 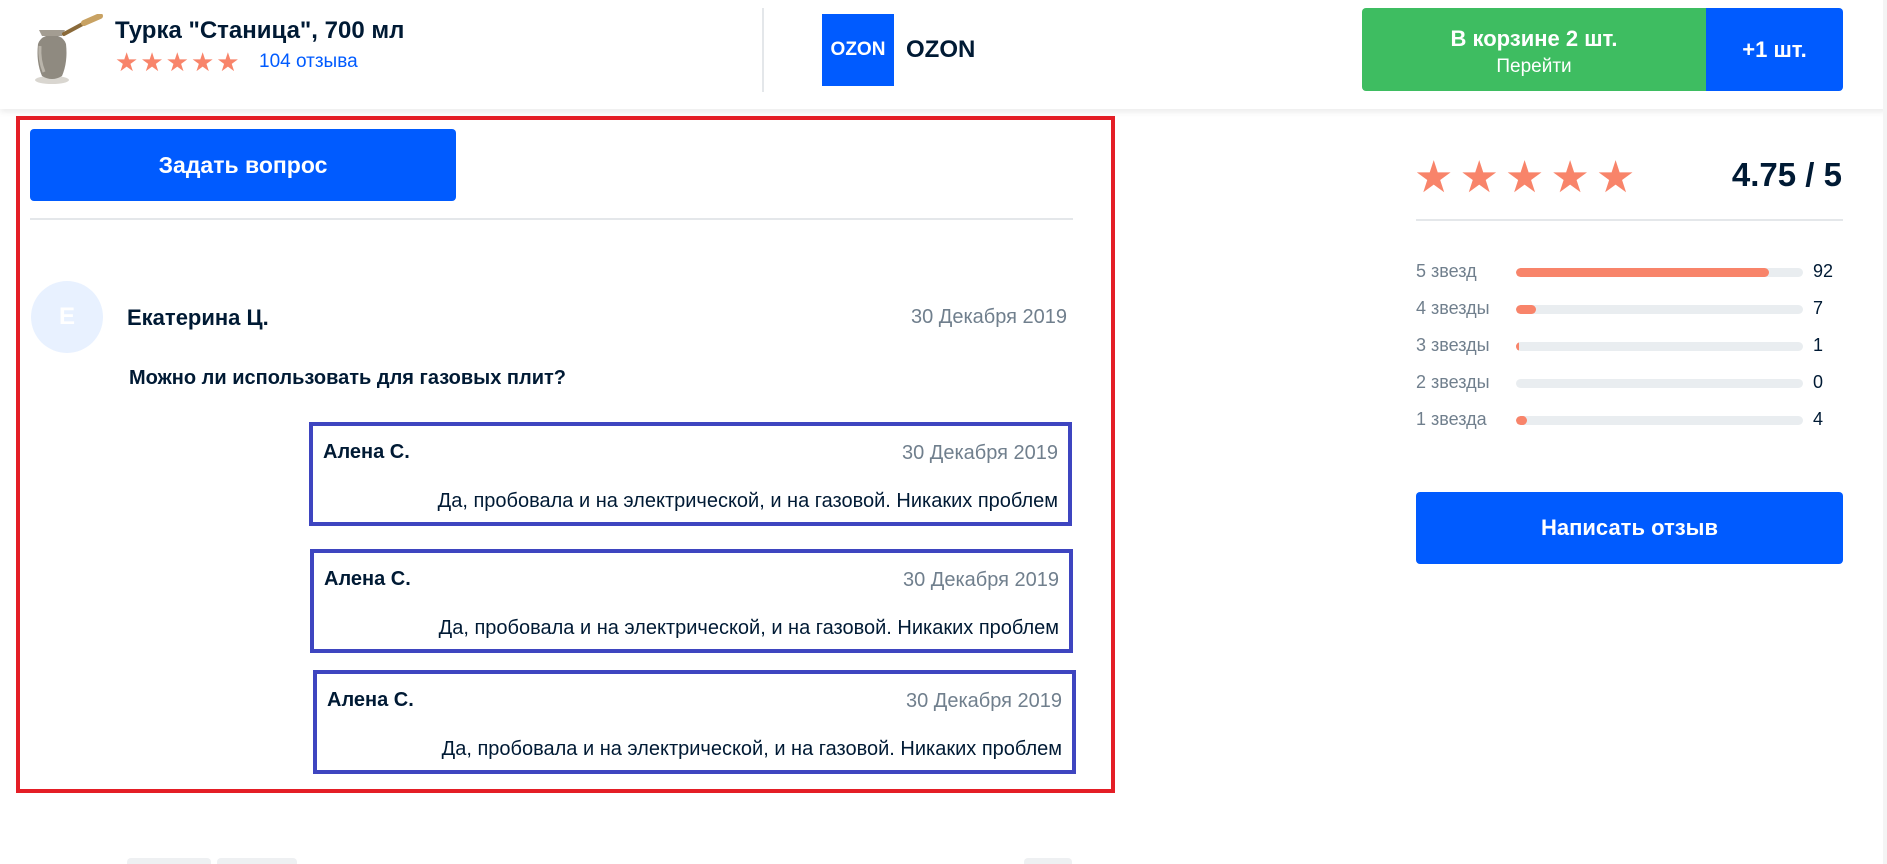 What do you see at coordinates (1885, 432) in the screenshot?
I see `page-scrollbar` at bounding box center [1885, 432].